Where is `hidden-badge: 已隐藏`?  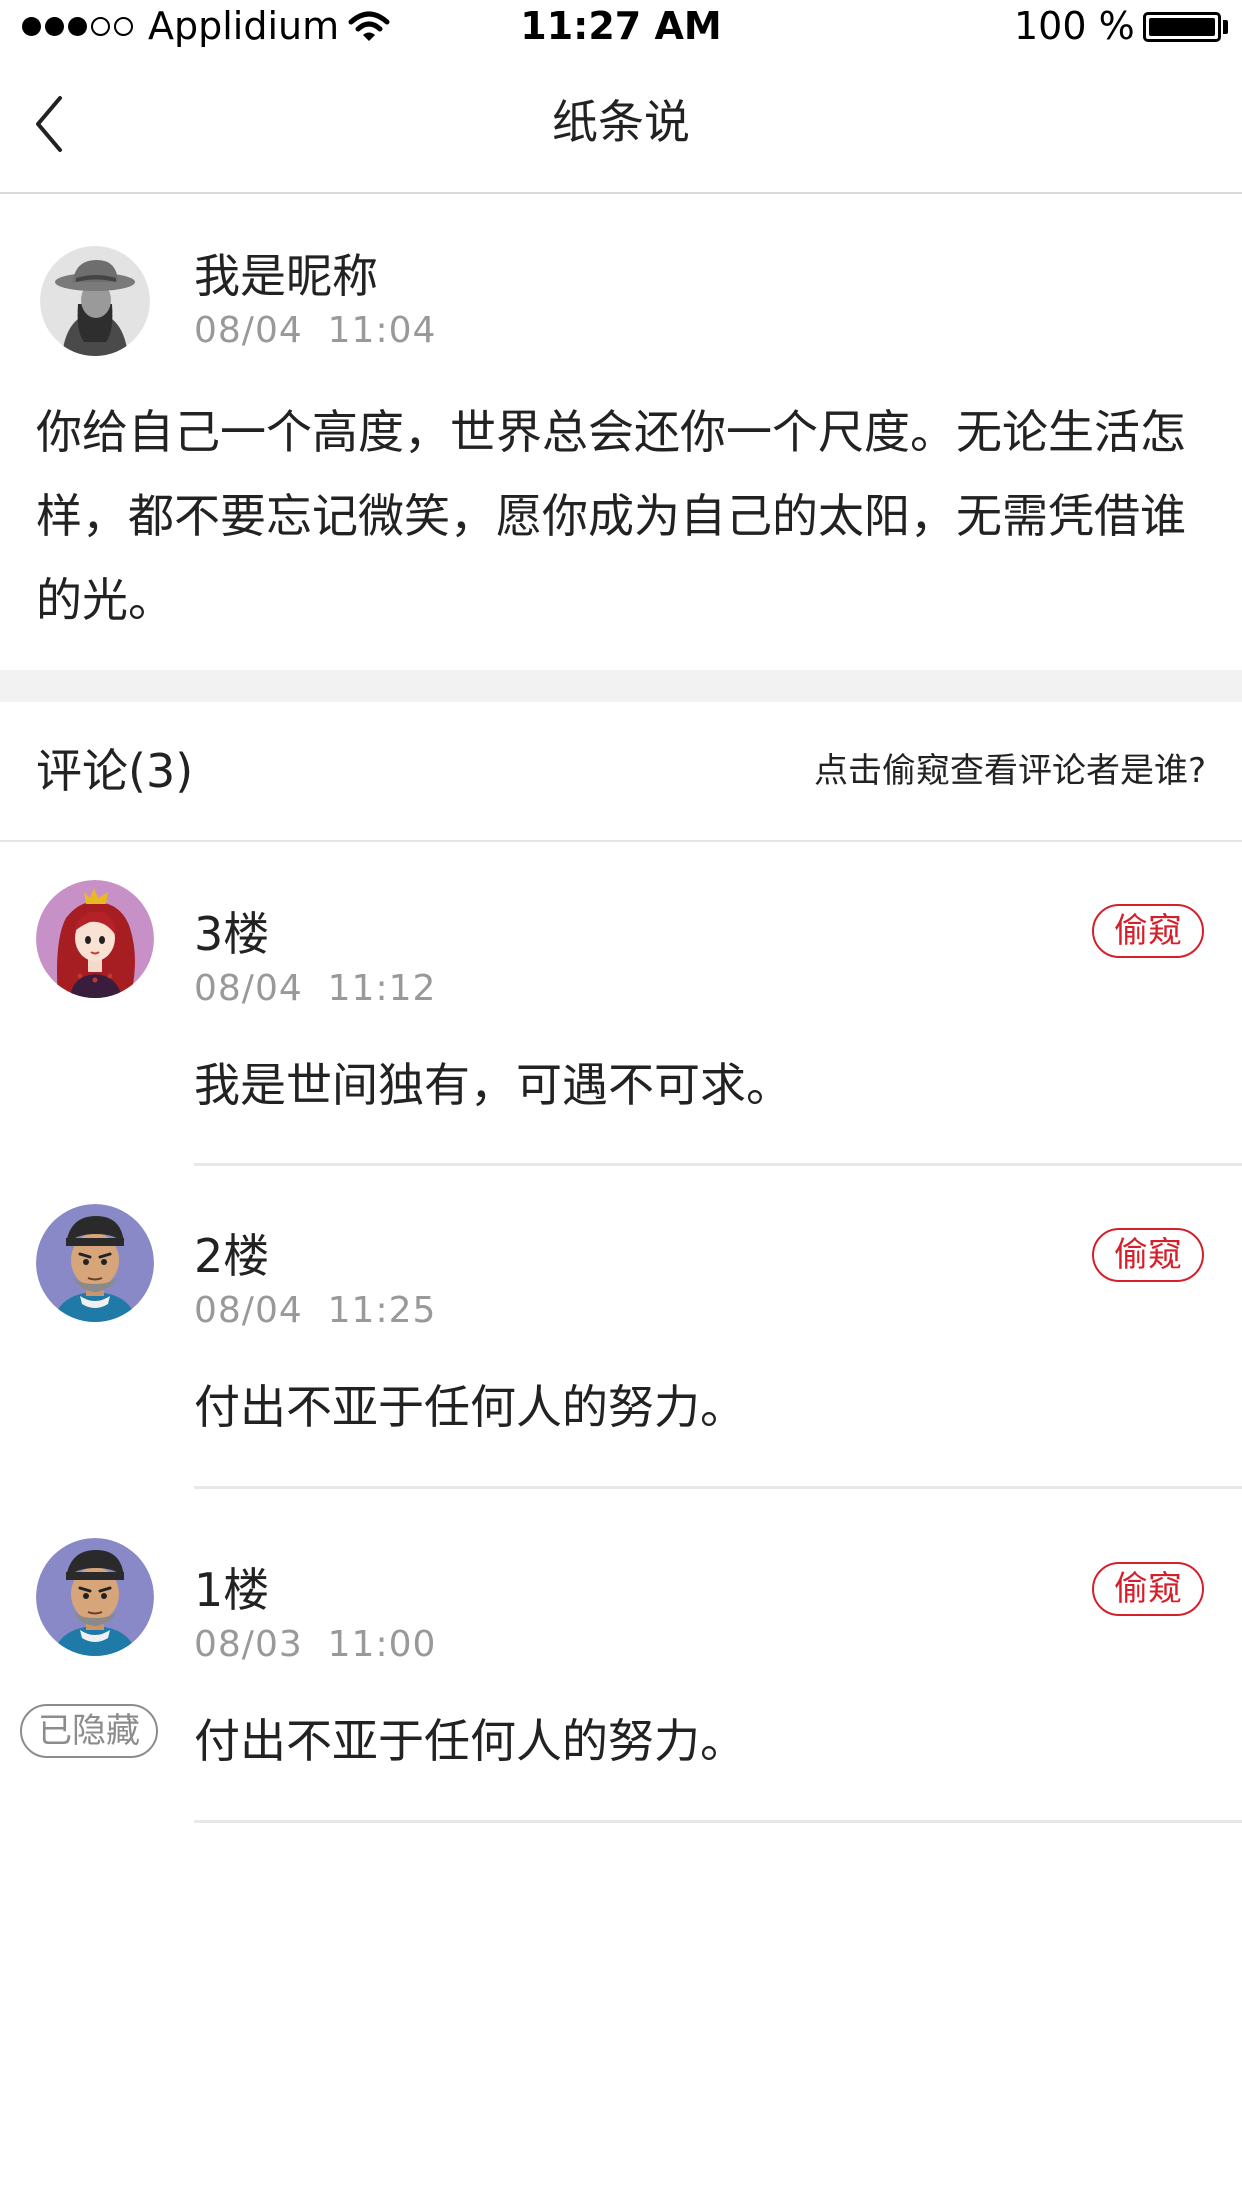
hidden-badge: 已隐藏 is located at coordinates (89, 1731).